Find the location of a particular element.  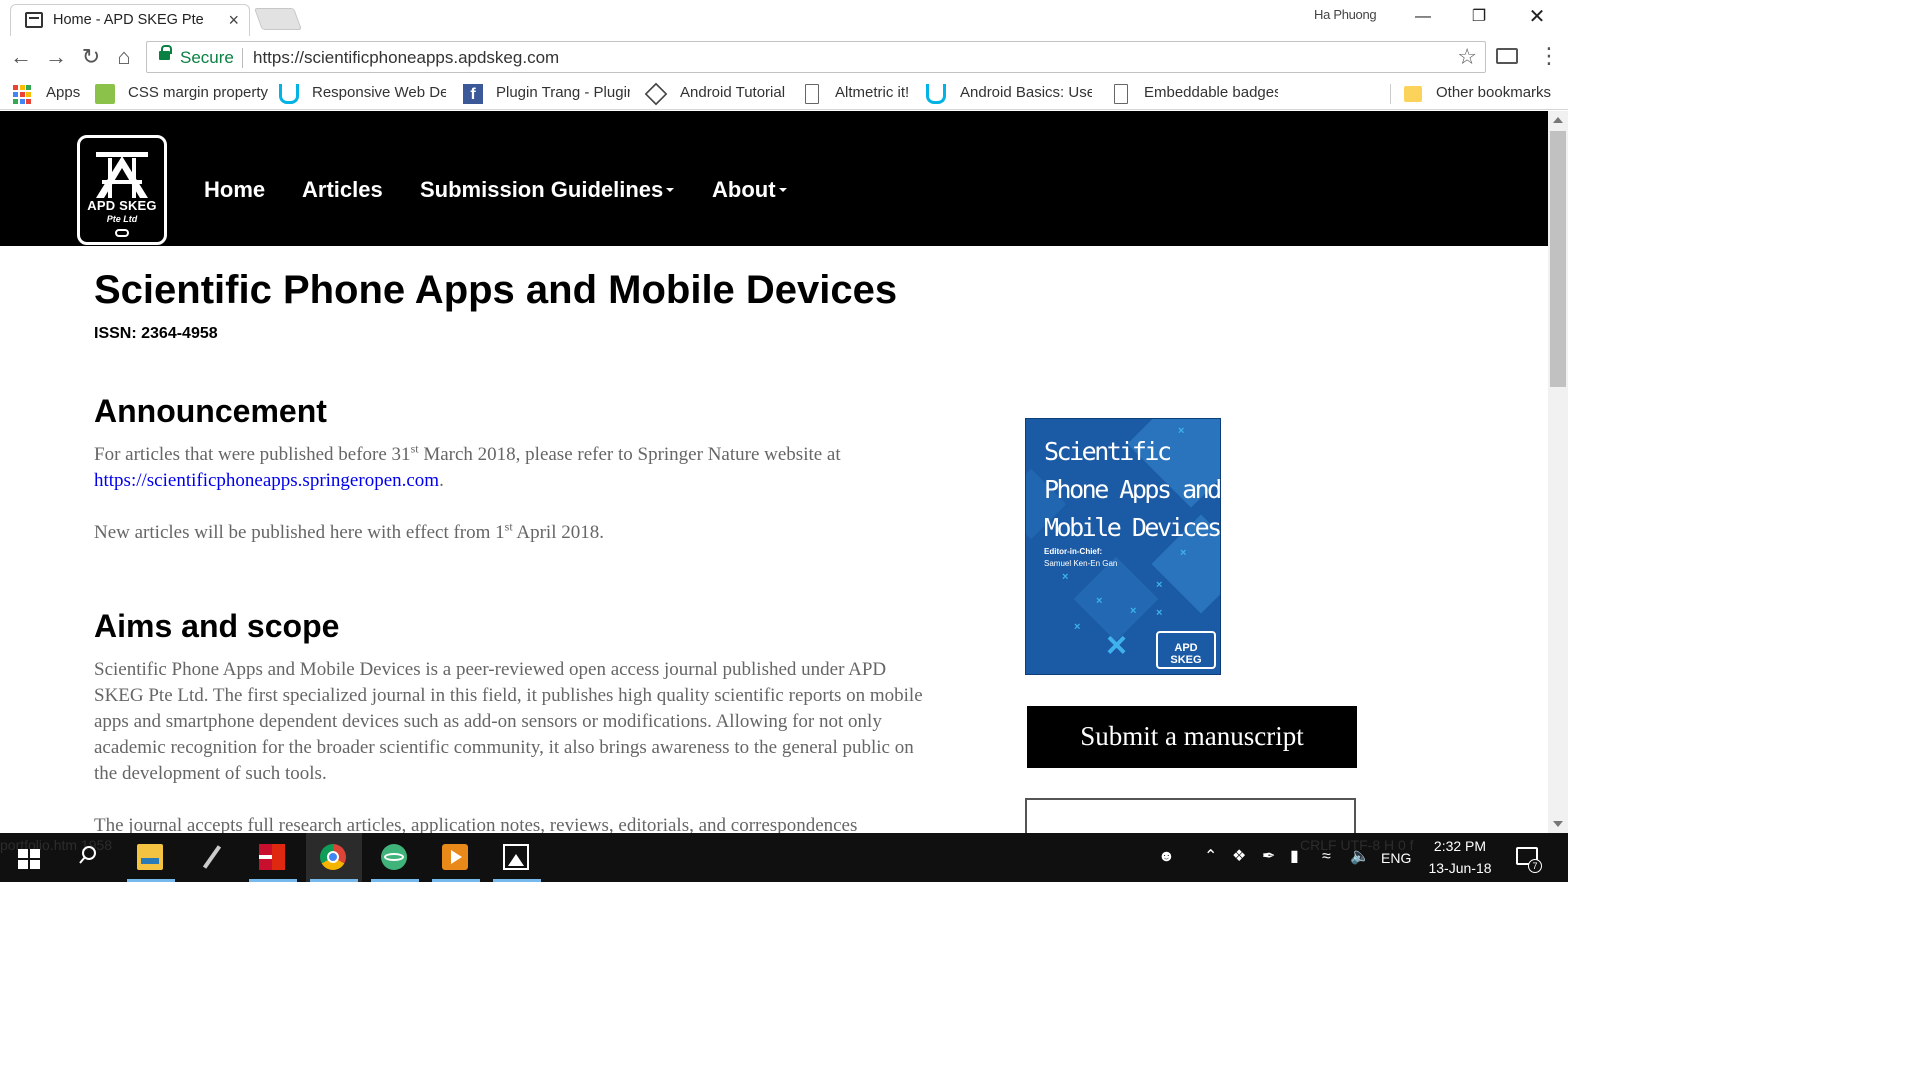

nav-about: About is located at coordinates (749, 190).